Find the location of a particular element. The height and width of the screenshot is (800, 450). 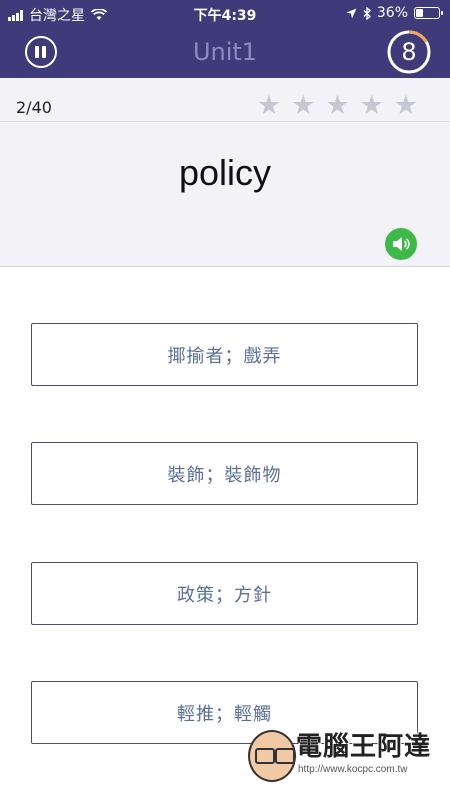

panel-divider is located at coordinates (225, 121).